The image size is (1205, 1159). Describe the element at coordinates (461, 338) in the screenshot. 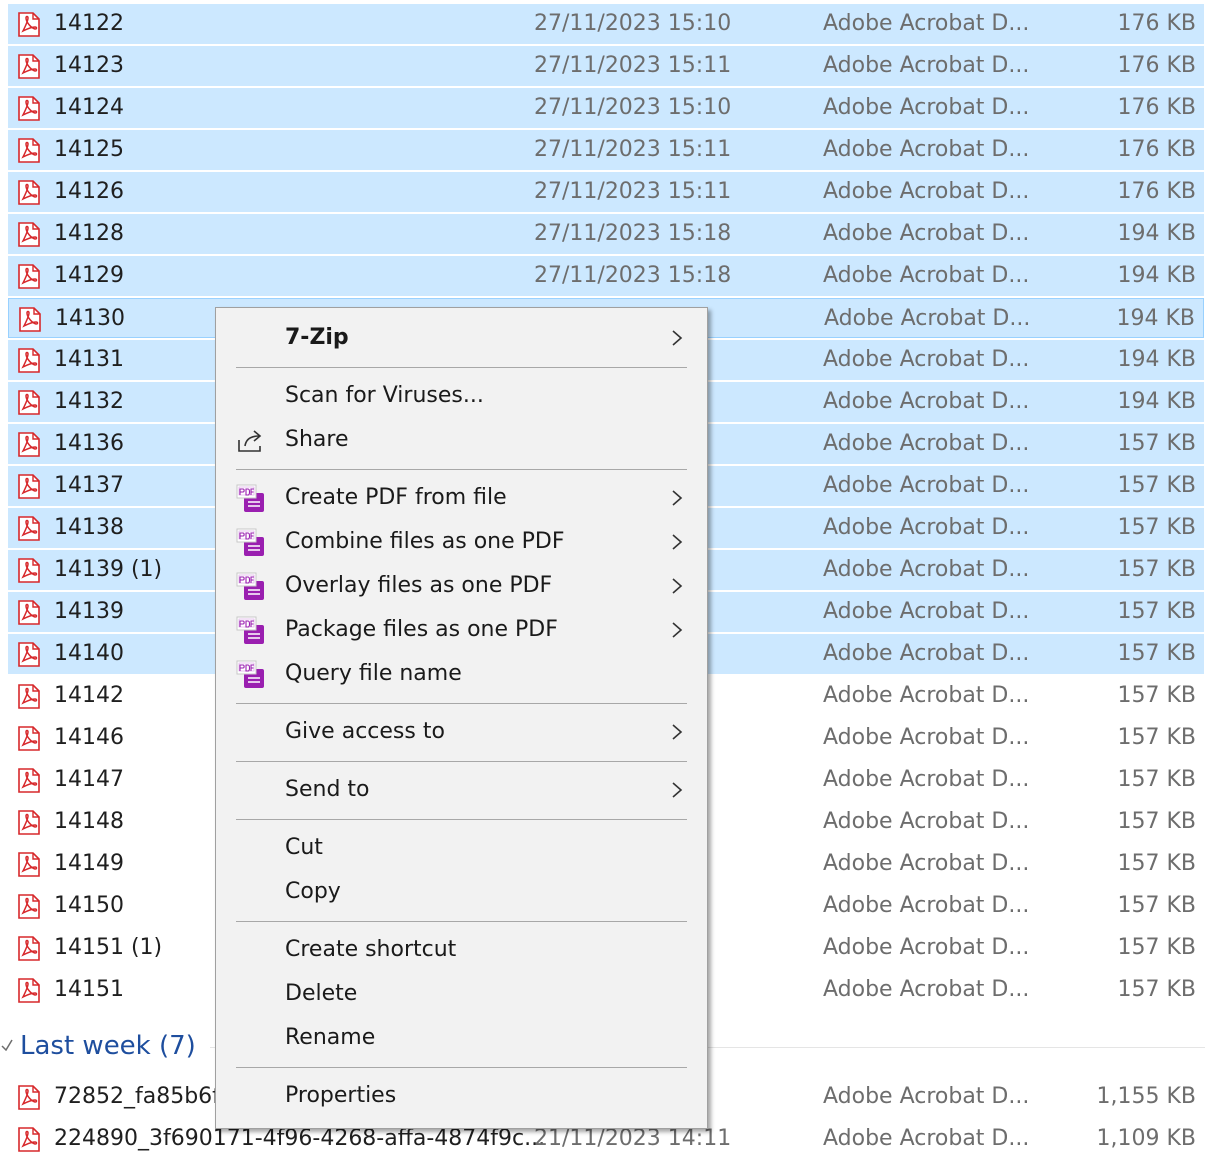

I see `menu-item-7-zip: 7-Zip` at that location.